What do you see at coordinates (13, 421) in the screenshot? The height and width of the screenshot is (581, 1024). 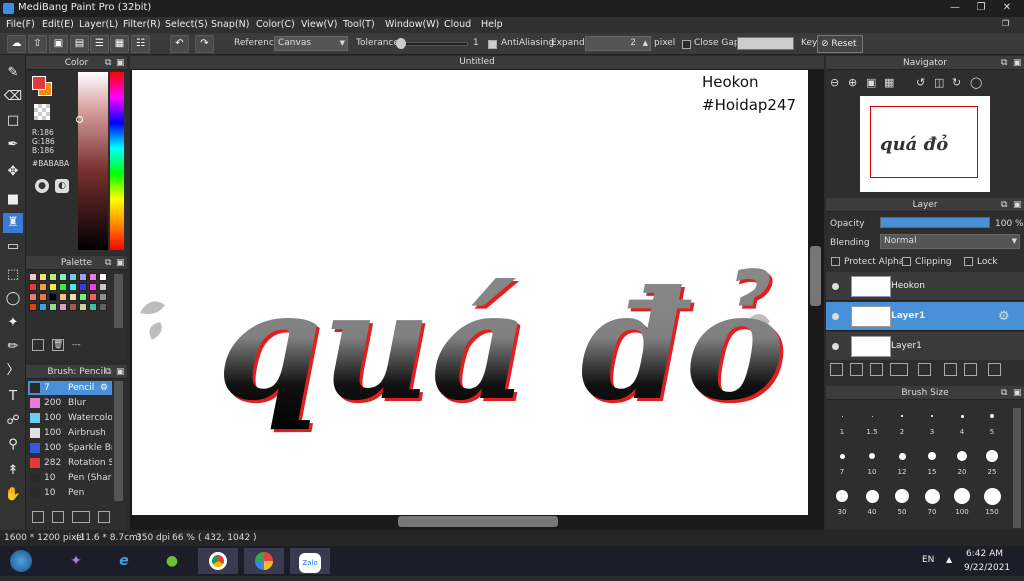 I see `divide-tool-icon: ☍` at bounding box center [13, 421].